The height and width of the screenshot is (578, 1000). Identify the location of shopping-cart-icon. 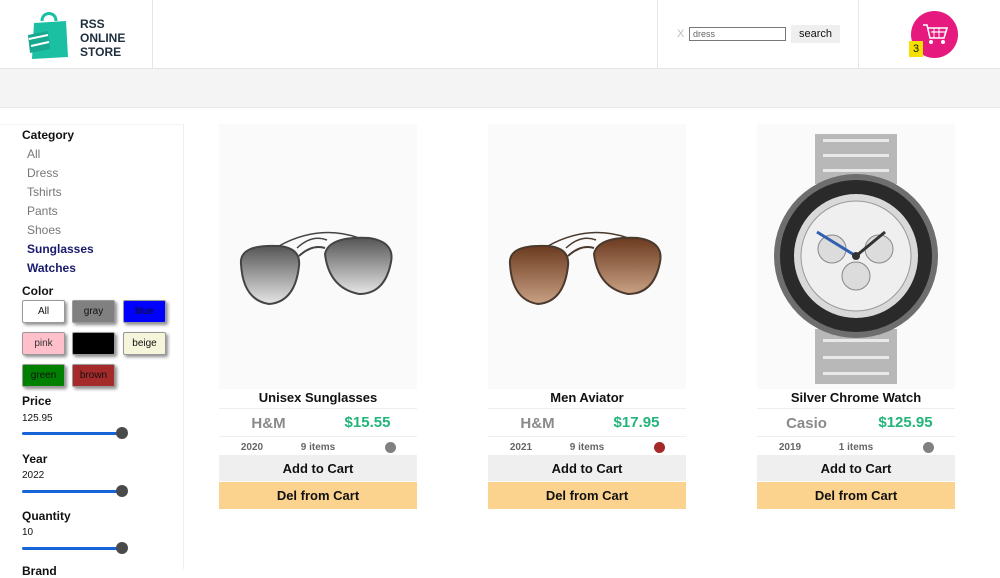
(935, 34).